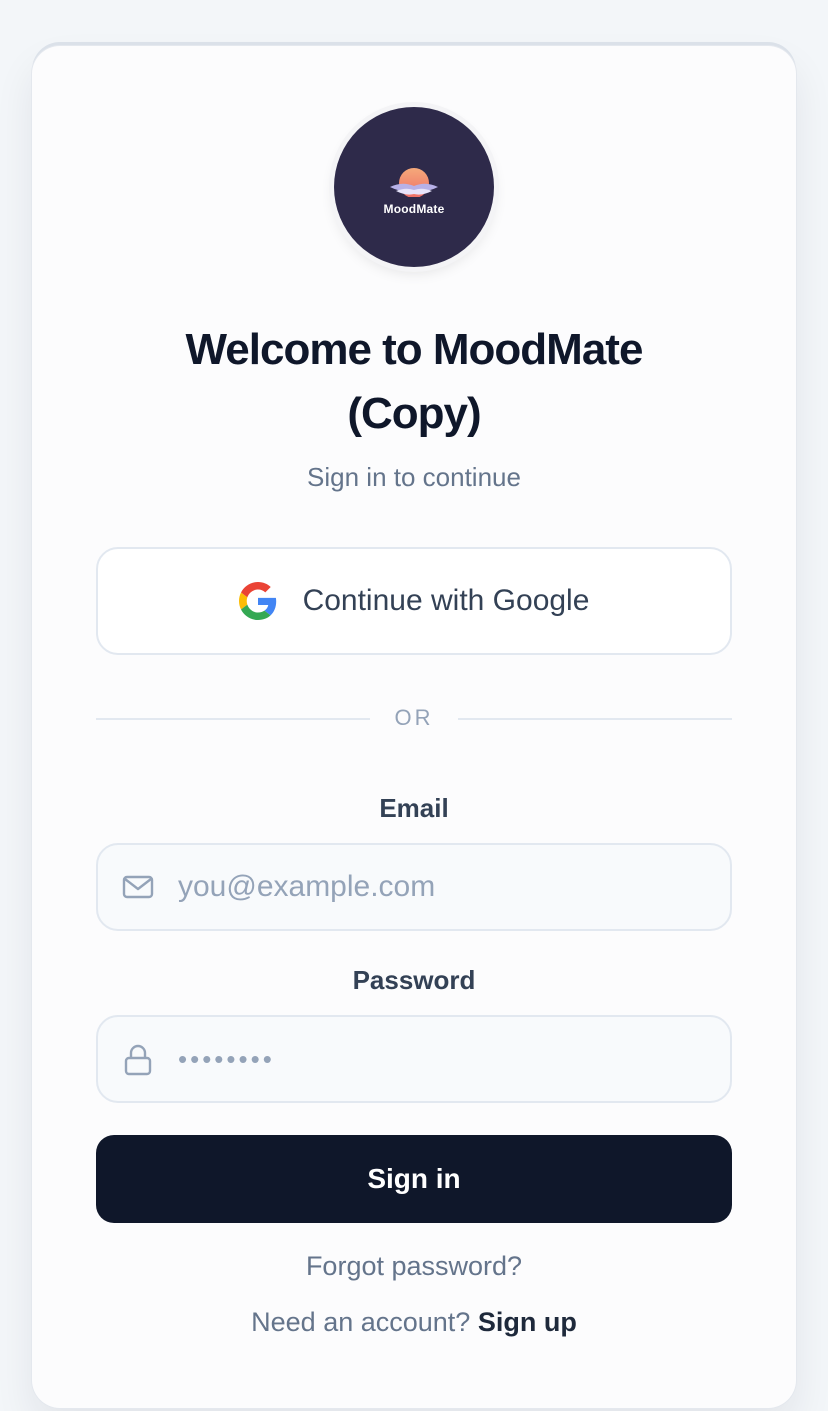 Image resolution: width=828 pixels, height=1411 pixels. What do you see at coordinates (361, 1322) in the screenshot?
I see `signup-prompt: Need an account?` at bounding box center [361, 1322].